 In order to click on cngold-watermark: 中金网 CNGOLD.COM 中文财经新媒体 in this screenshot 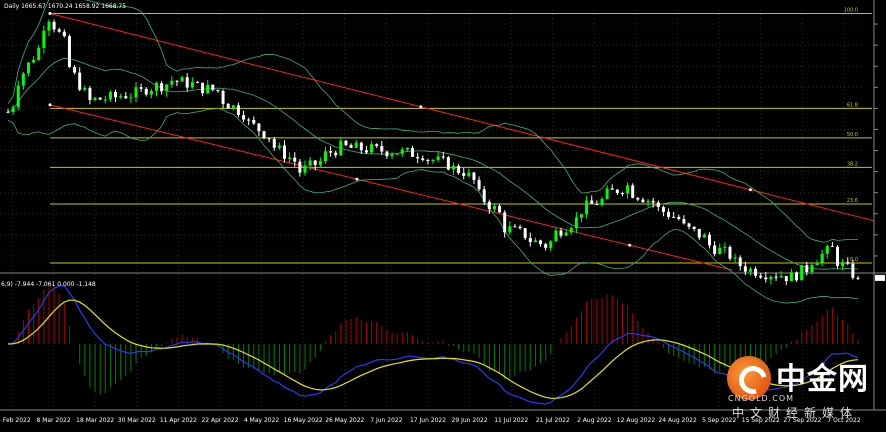, I will do `click(802, 385)`.